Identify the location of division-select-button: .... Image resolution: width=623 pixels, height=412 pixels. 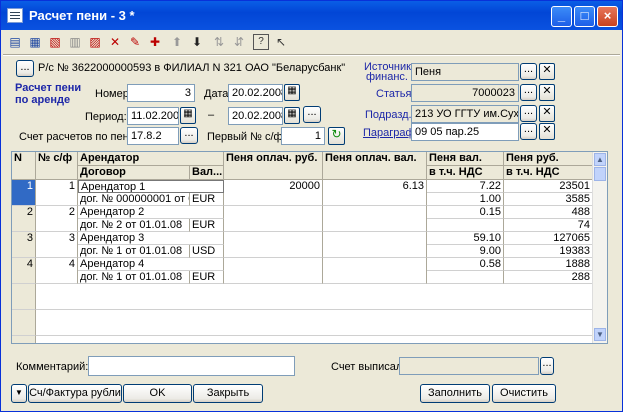
(528, 113).